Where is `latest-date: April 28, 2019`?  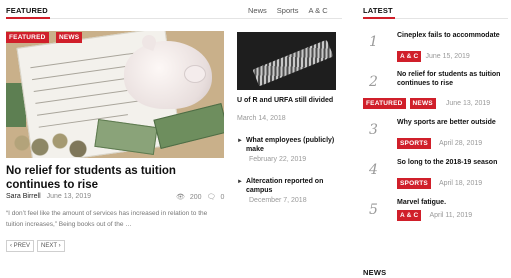 latest-date: April 28, 2019 is located at coordinates (460, 143).